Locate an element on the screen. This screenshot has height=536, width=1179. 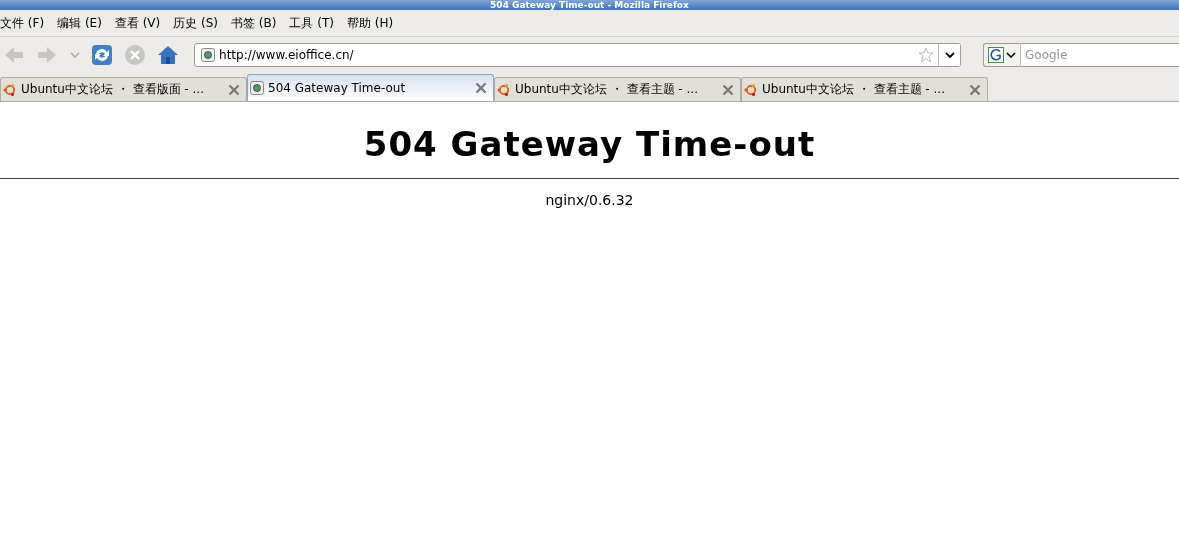
window-title: 504 Gateway Time-out - Mozilla Firefox is located at coordinates (589, 5).